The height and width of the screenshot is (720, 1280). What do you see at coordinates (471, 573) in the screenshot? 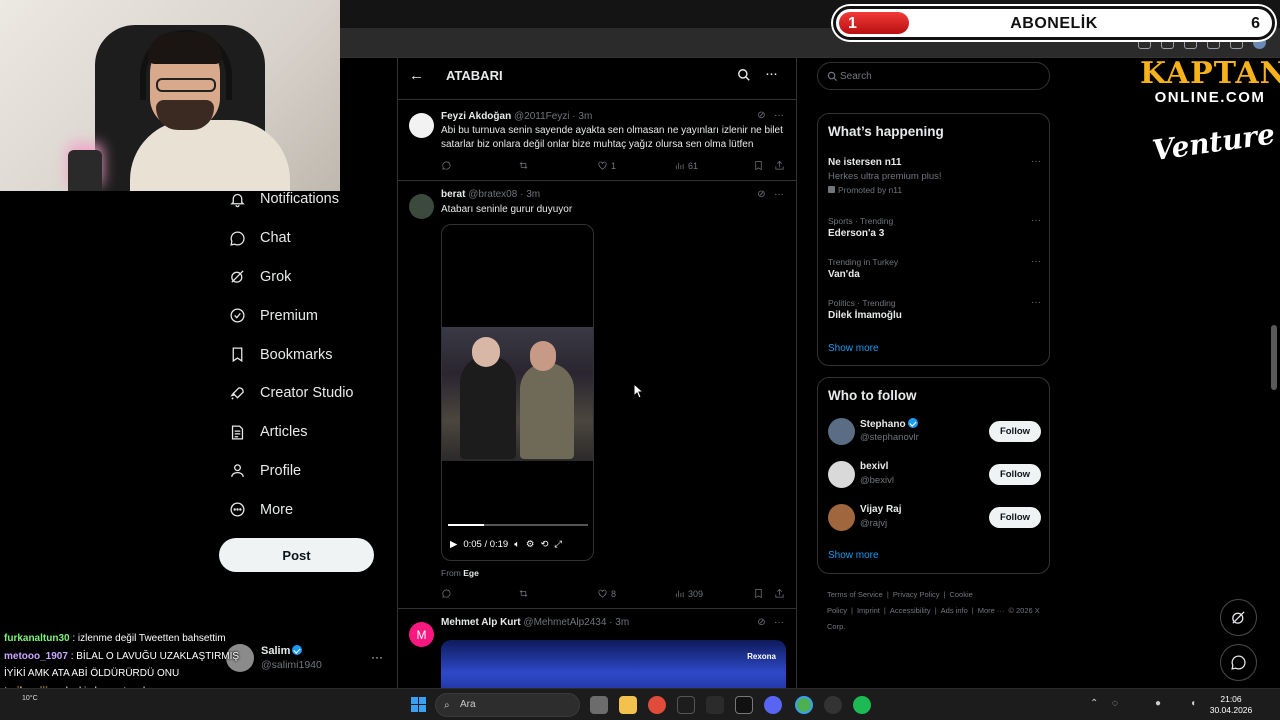
I see `video-source-name: Ege` at bounding box center [471, 573].